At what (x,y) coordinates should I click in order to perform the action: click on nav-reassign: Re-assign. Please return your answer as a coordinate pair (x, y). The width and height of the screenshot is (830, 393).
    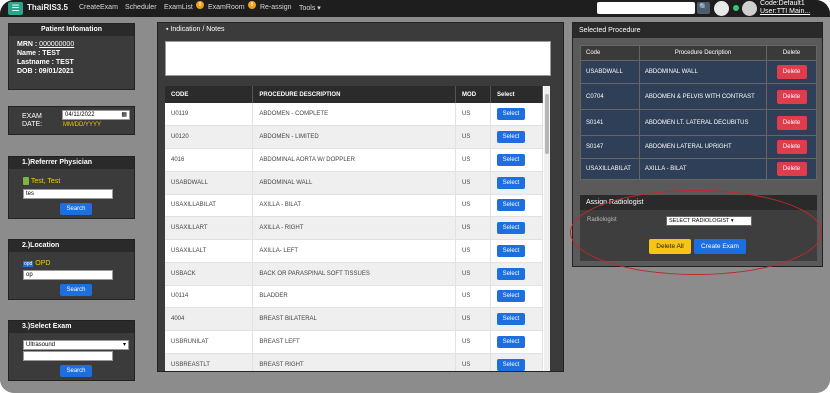
    Looking at the image, I should click on (276, 7).